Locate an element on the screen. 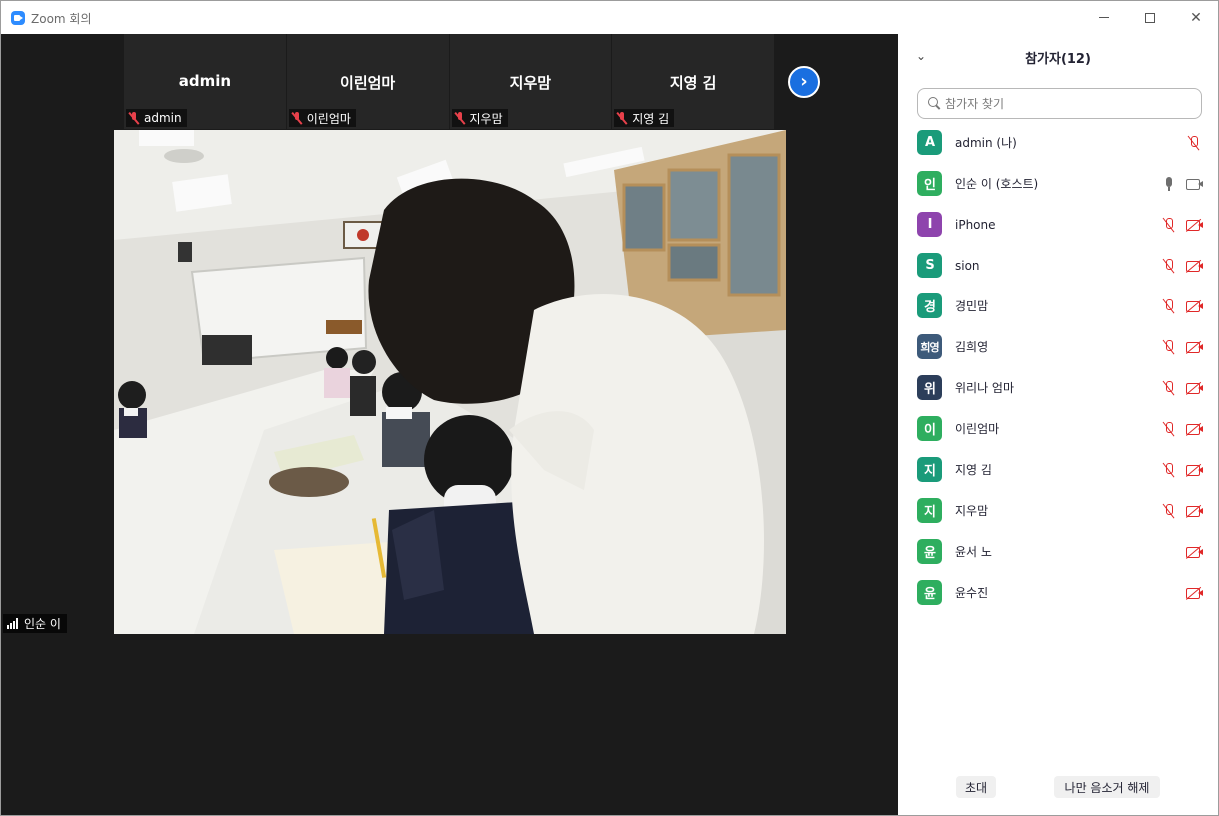 This screenshot has width=1219, height=816. avatar: S is located at coordinates (929, 265).